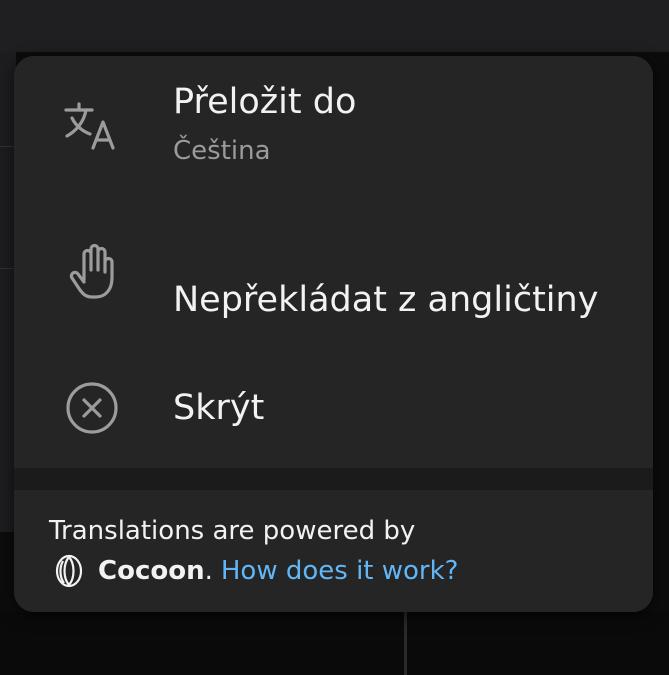  What do you see at coordinates (333, 479) in the screenshot?
I see `menu-separator` at bounding box center [333, 479].